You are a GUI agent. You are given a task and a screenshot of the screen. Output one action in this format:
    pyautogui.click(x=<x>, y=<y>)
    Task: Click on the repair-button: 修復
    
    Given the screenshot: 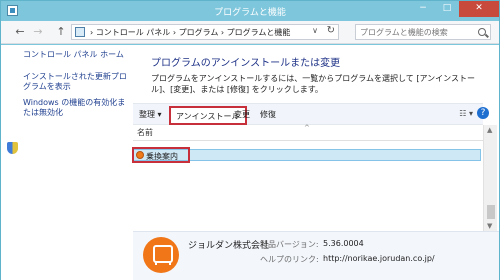 What is the action you would take?
    pyautogui.click(x=268, y=114)
    